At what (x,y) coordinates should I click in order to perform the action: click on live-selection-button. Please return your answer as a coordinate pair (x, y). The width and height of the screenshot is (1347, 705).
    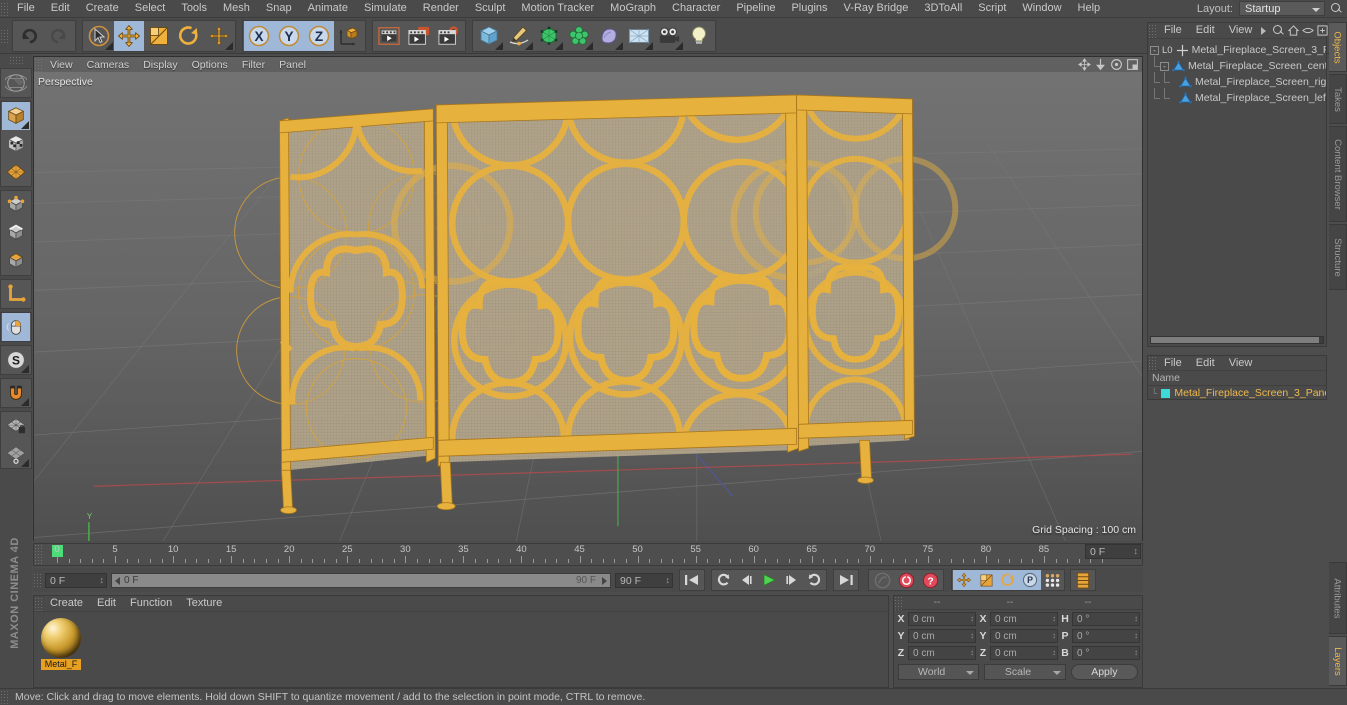
    Looking at the image, I should click on (99, 36).